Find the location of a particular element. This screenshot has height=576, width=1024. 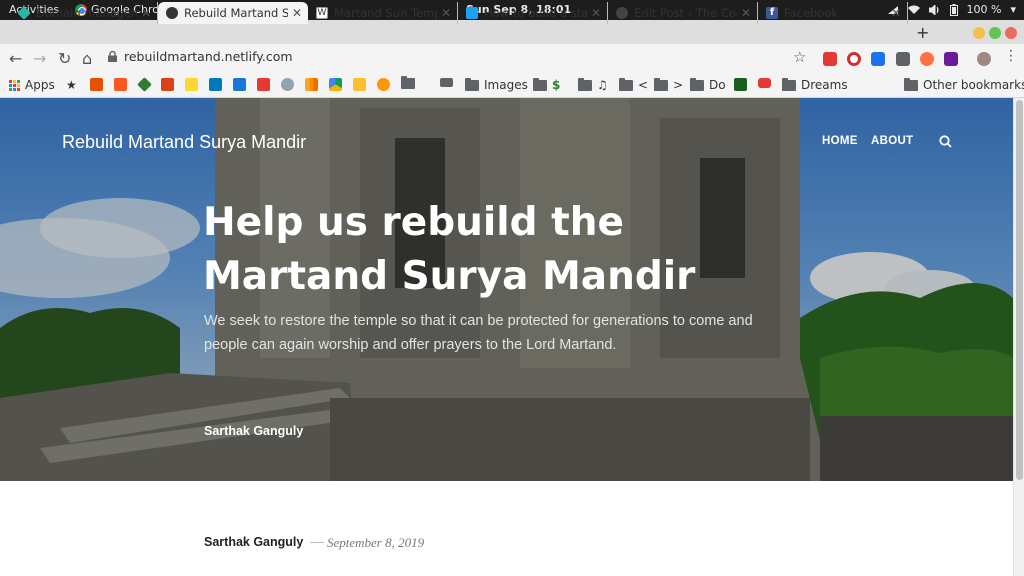

office-icon is located at coordinates (167, 84).